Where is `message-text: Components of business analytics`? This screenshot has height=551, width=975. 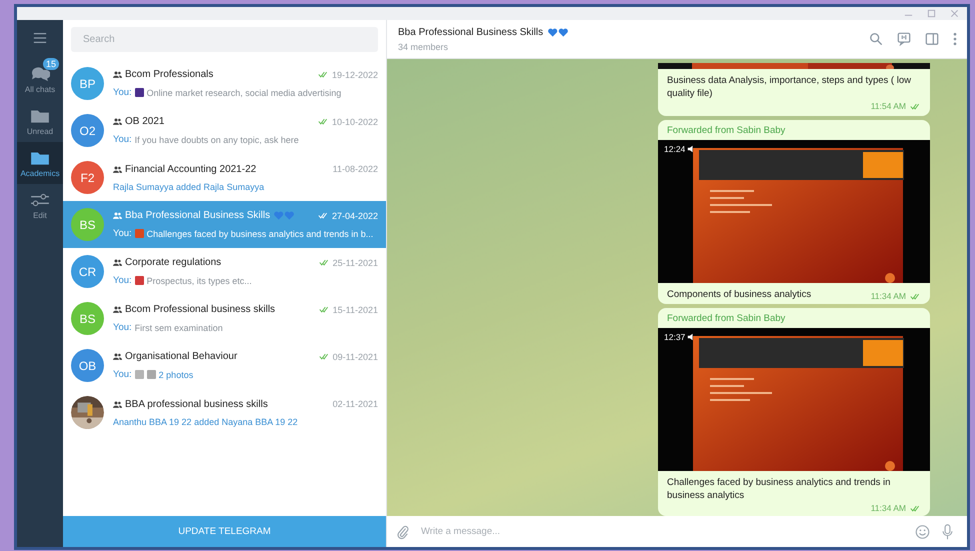
message-text: Components of business analytics is located at coordinates (739, 295).